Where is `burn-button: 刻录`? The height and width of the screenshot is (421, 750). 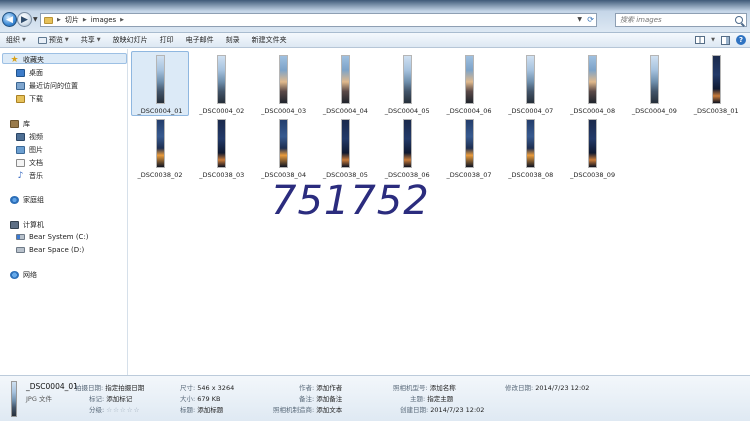
burn-button: 刻录 is located at coordinates (233, 40).